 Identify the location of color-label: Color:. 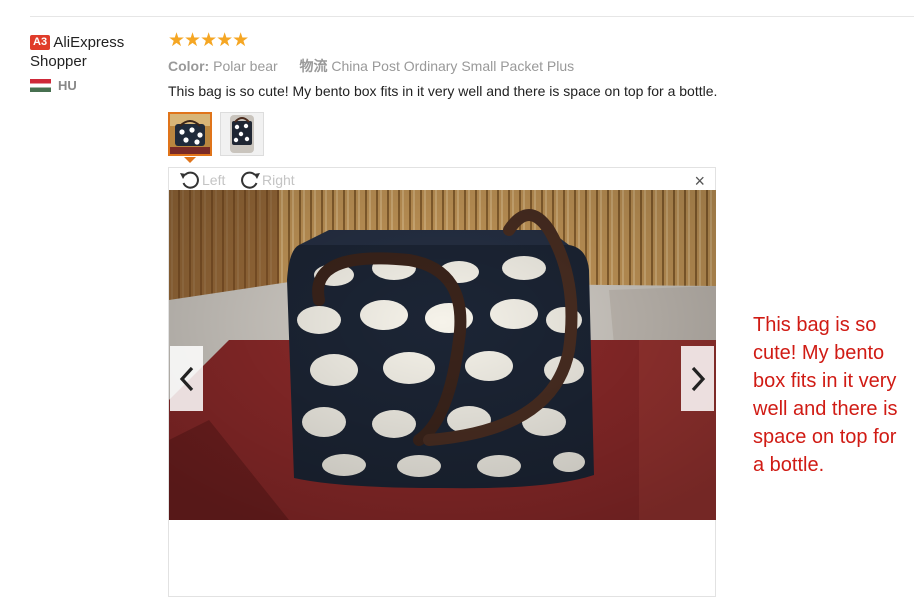
(189, 66).